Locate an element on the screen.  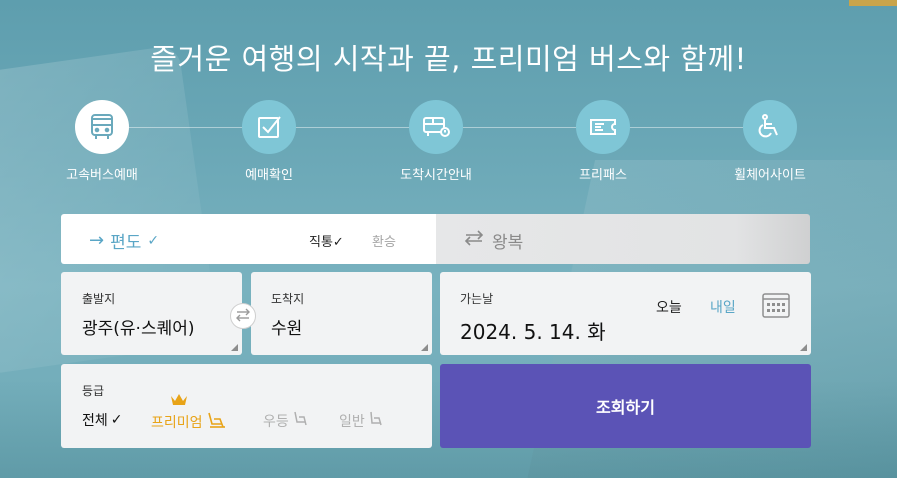
trip-roundtrip-option: 왕복 is located at coordinates (623, 239).